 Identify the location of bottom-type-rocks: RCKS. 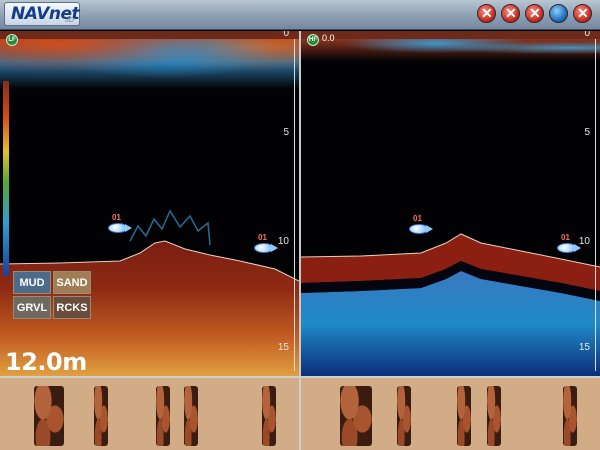
(72, 307).